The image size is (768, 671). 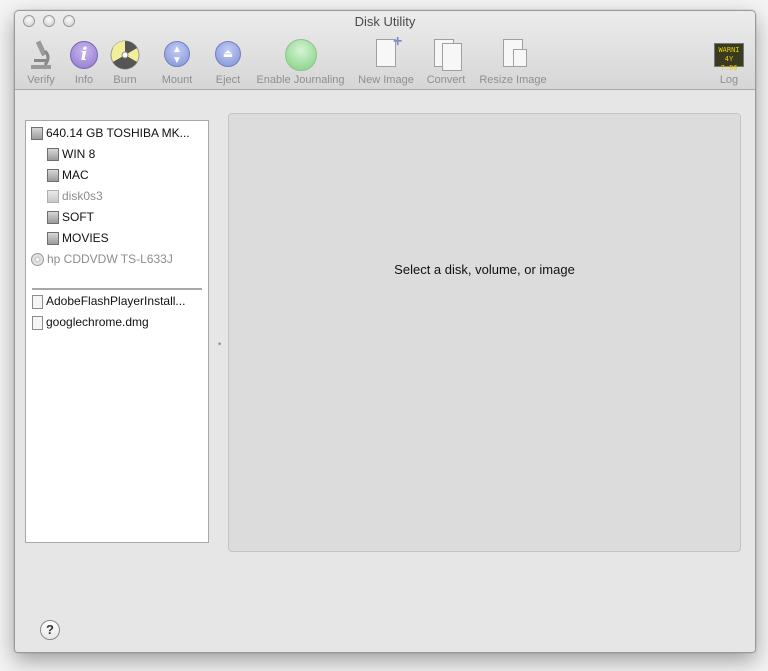 I want to click on help-button: ?, so click(x=50, y=630).